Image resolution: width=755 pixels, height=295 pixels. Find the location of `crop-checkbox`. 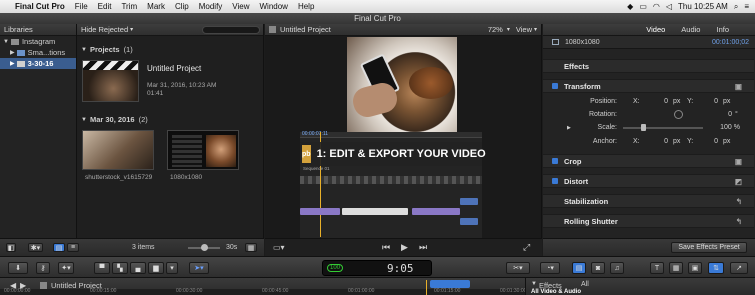

crop-checkbox is located at coordinates (555, 161).